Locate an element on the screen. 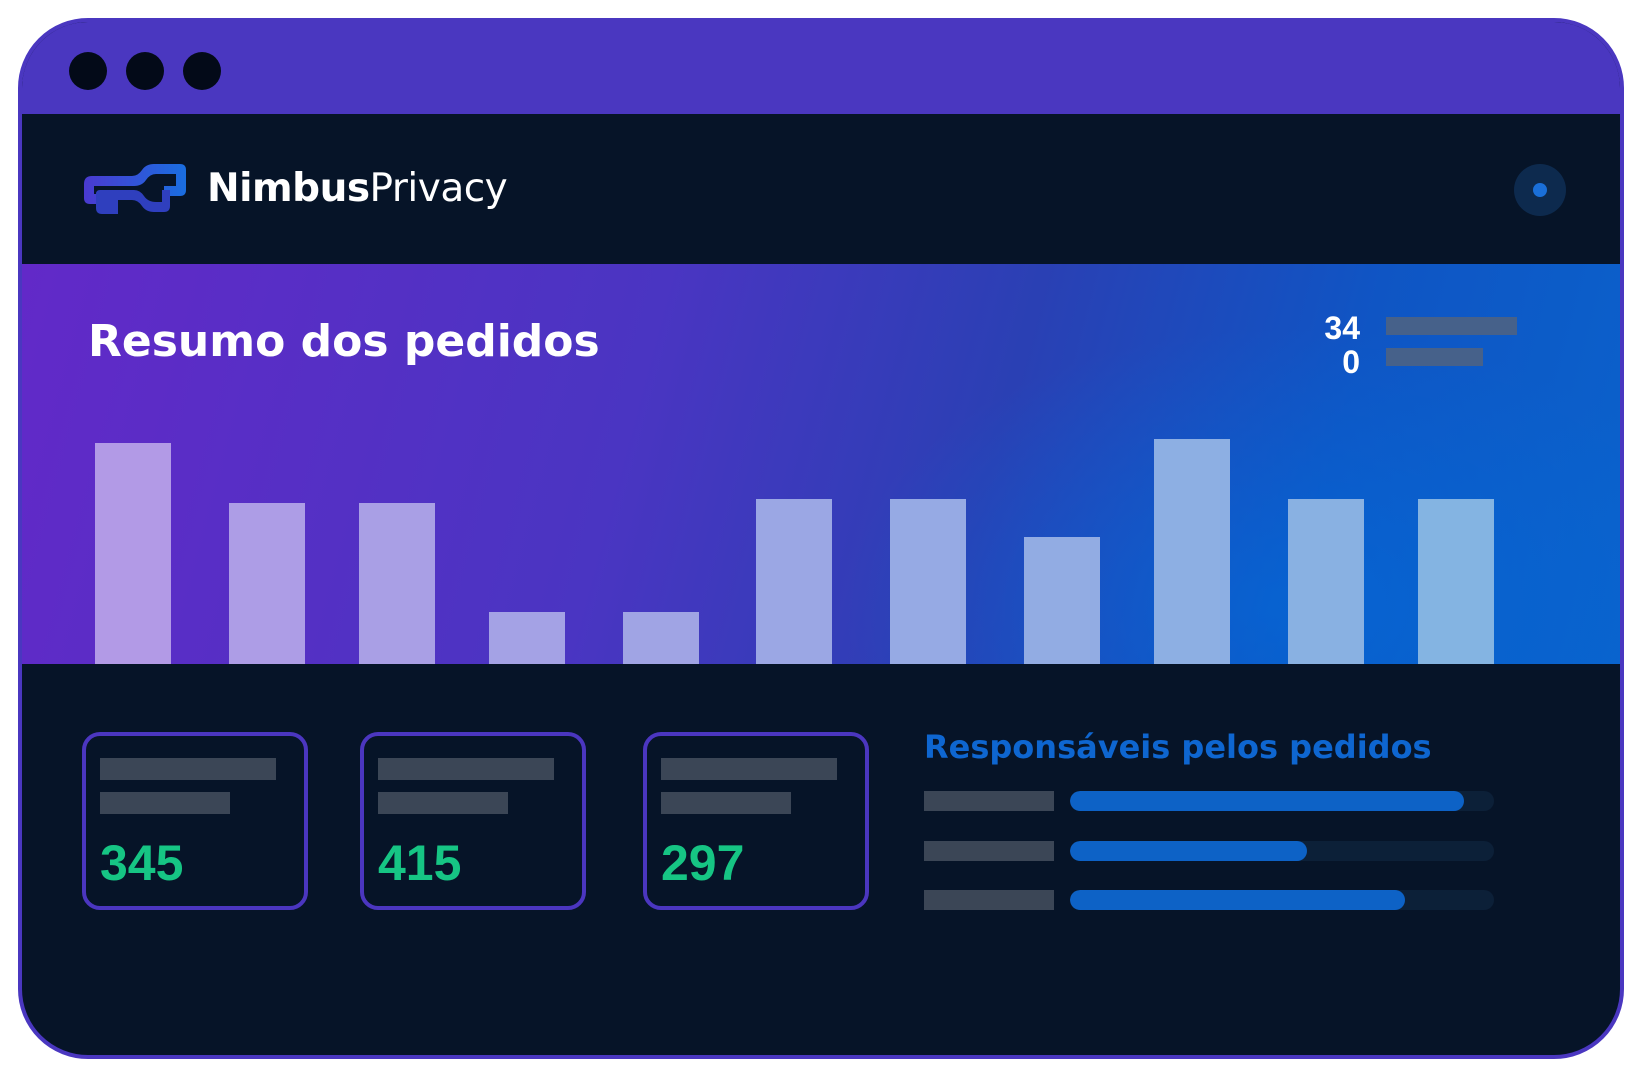 This screenshot has height=1077, width=1641. brand-name-regular: Privacy is located at coordinates (438, 188).